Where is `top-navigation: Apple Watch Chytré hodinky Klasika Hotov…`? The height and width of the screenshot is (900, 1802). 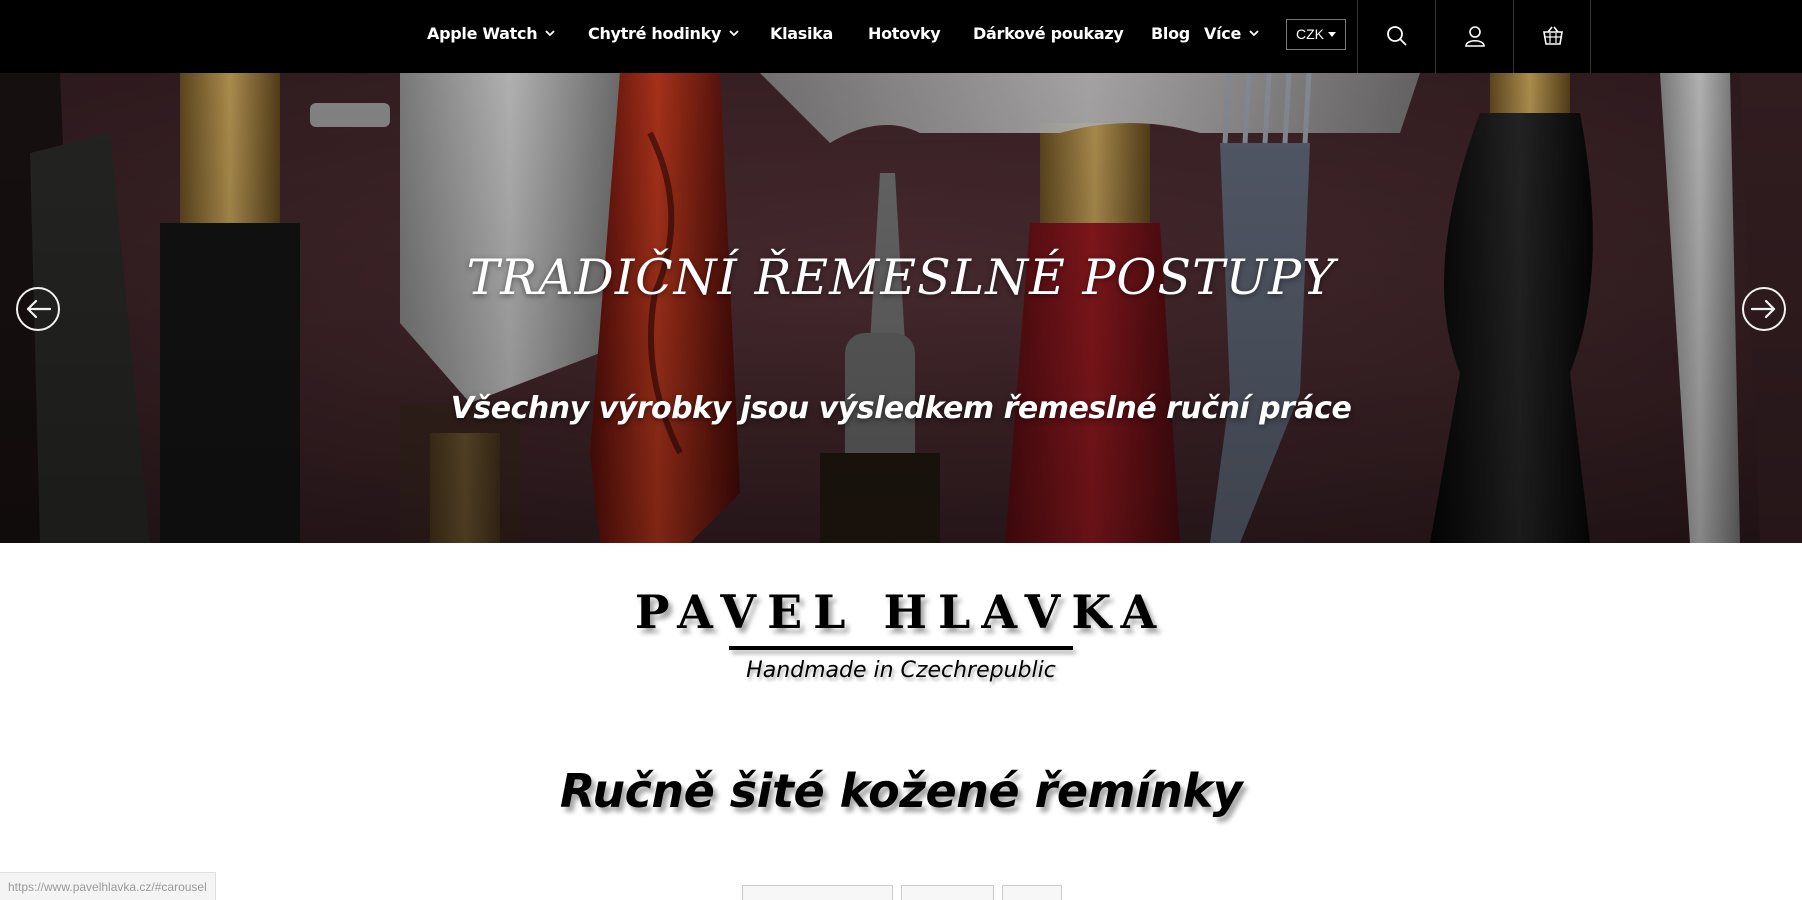
top-navigation: Apple Watch Chytré hodinky Klasika Hotov… is located at coordinates (901, 36).